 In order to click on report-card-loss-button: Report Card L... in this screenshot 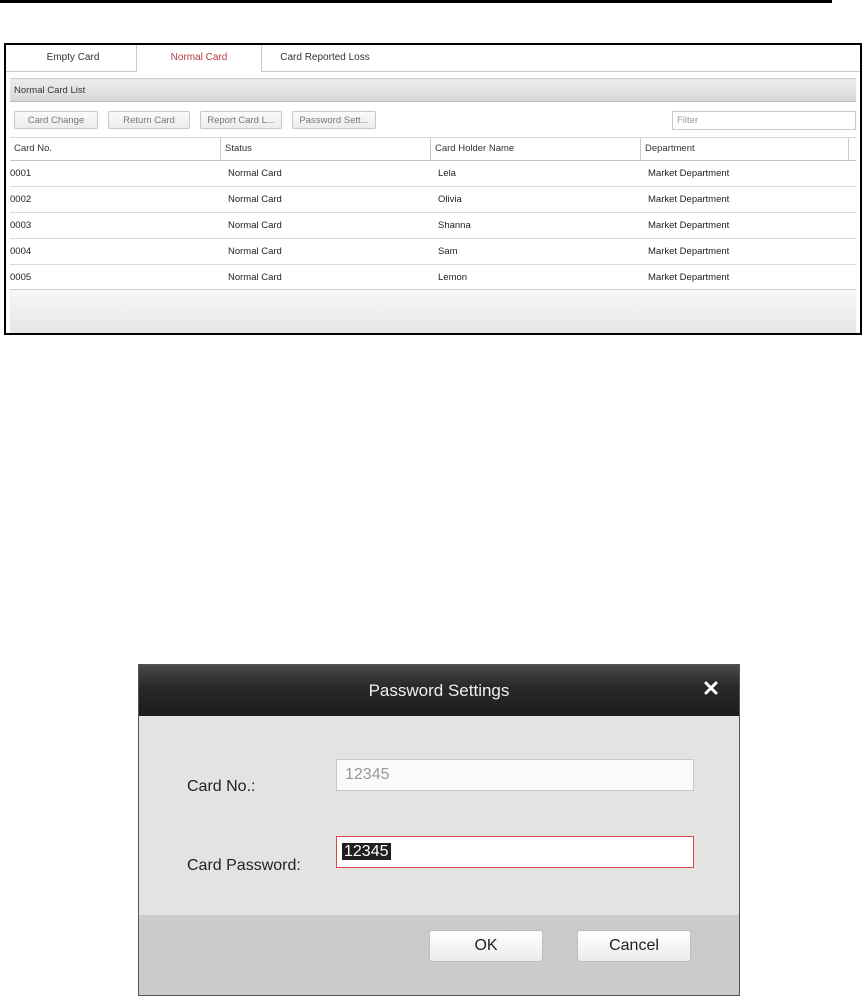, I will do `click(241, 120)`.